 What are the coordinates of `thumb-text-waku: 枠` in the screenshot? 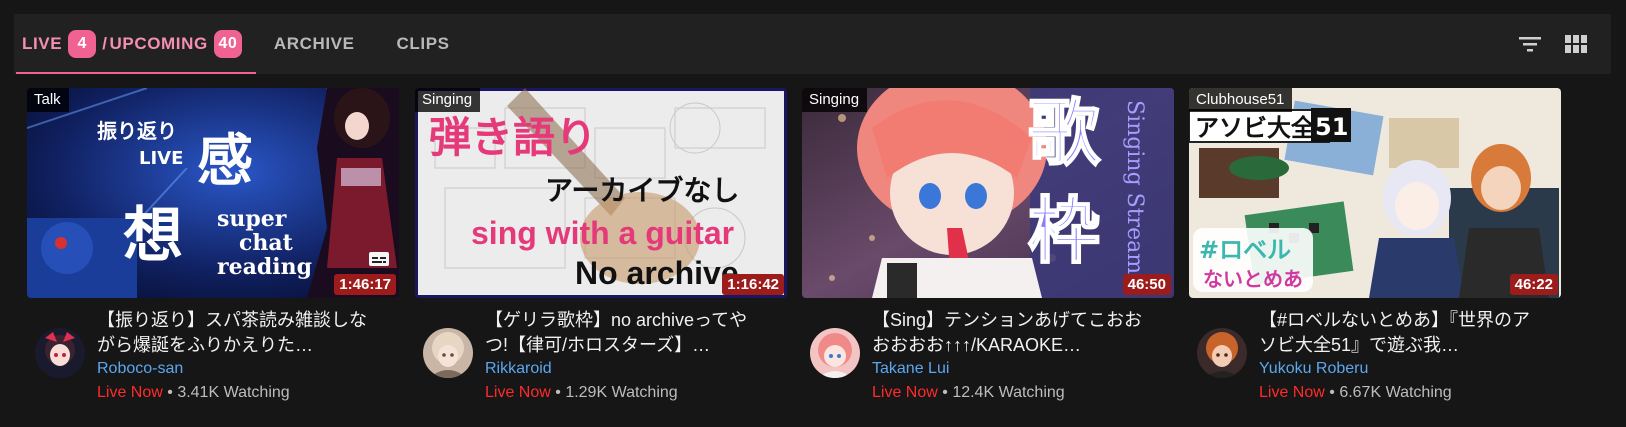 It's located at (1064, 230).